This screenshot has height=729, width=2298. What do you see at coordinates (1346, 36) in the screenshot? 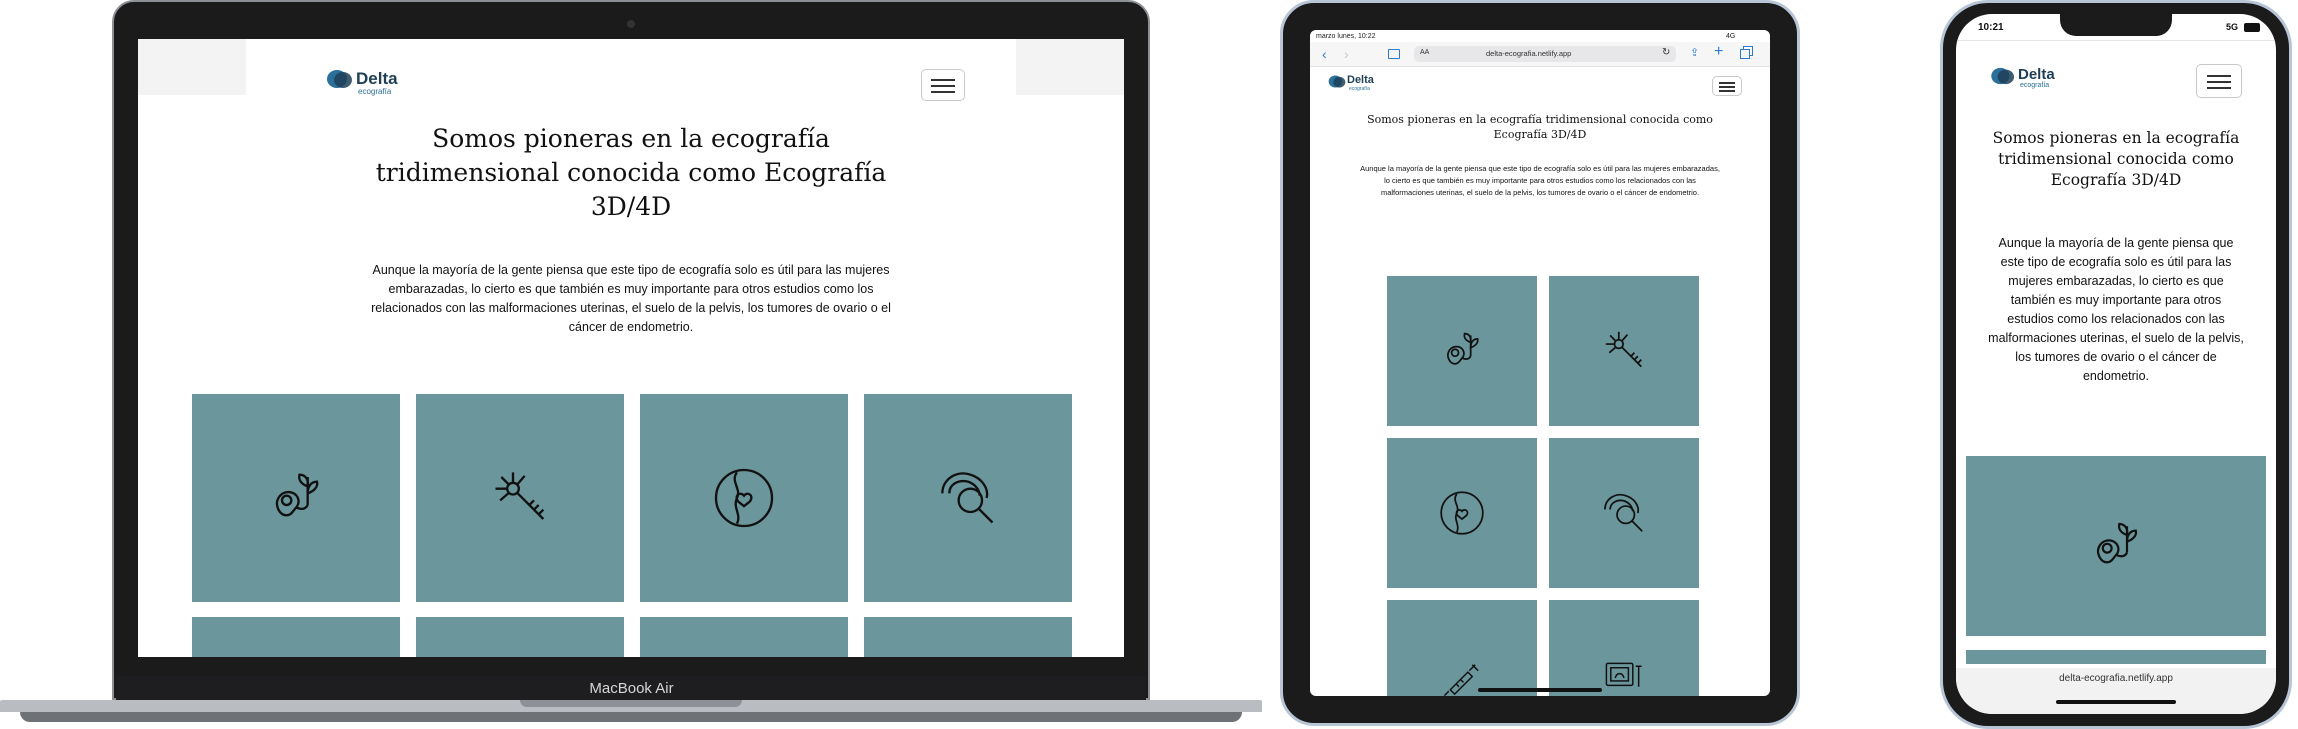
I see `tablet-status-time: marzo lunes, 10:22` at bounding box center [1346, 36].